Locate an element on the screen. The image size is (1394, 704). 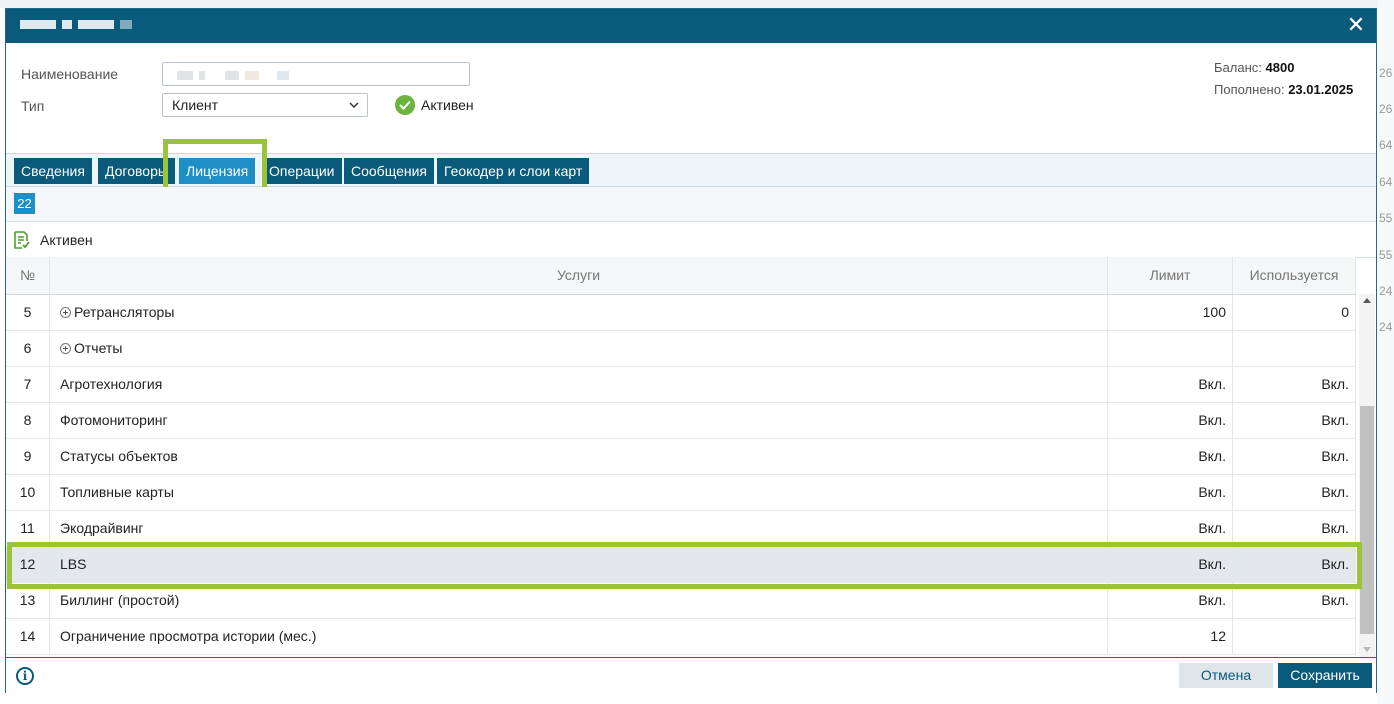
table-row: 9 Статусы объектов Вкл. Вкл. is located at coordinates (681, 457).